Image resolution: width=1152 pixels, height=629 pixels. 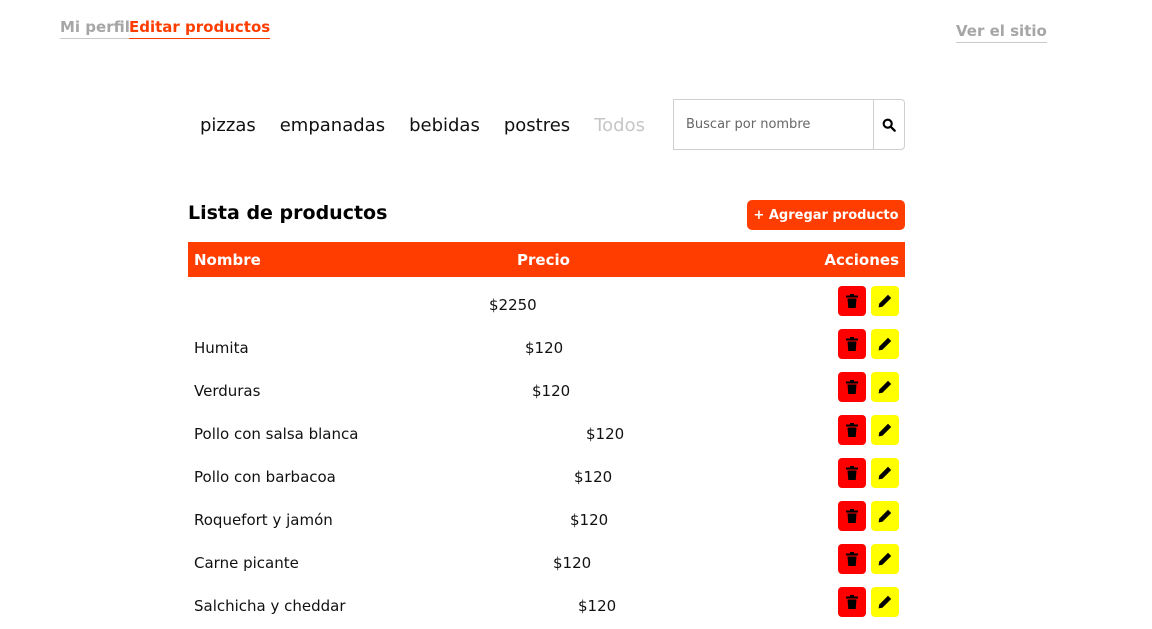 What do you see at coordinates (546, 607) in the screenshot?
I see `table-row: Salchicha y cheddar $120` at bounding box center [546, 607].